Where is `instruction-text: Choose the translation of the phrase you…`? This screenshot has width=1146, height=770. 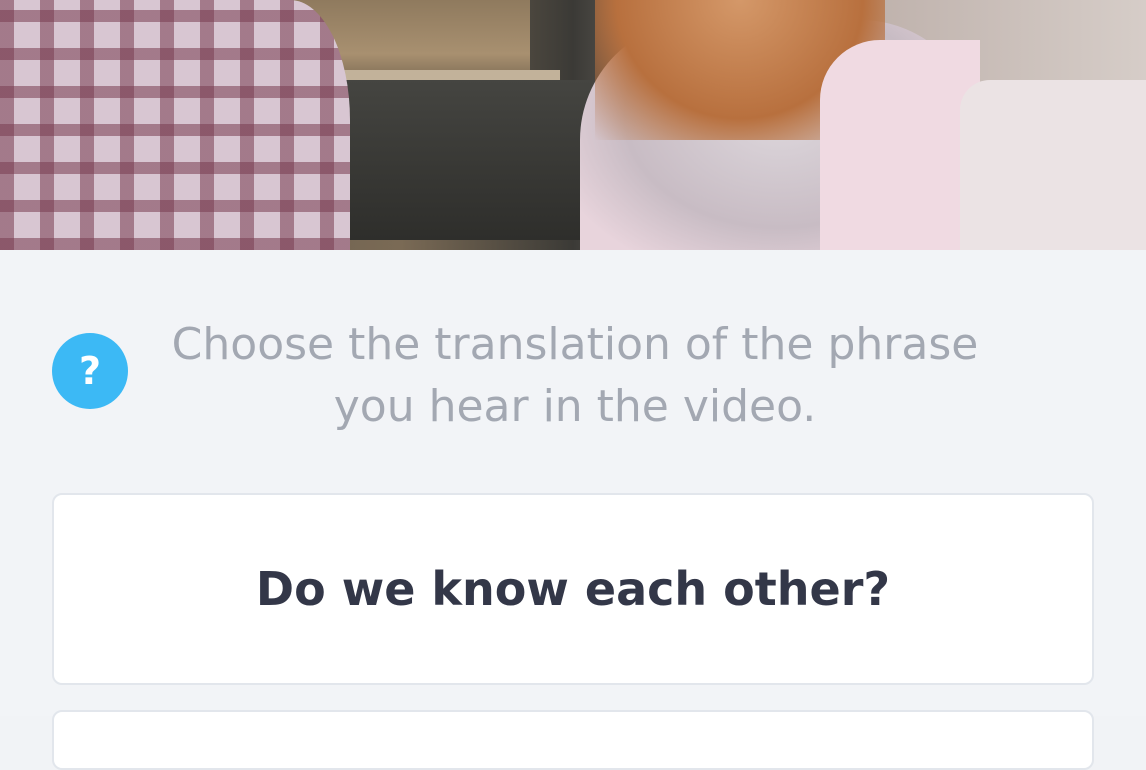 instruction-text: Choose the translation of the phrase you… is located at coordinates (575, 376).